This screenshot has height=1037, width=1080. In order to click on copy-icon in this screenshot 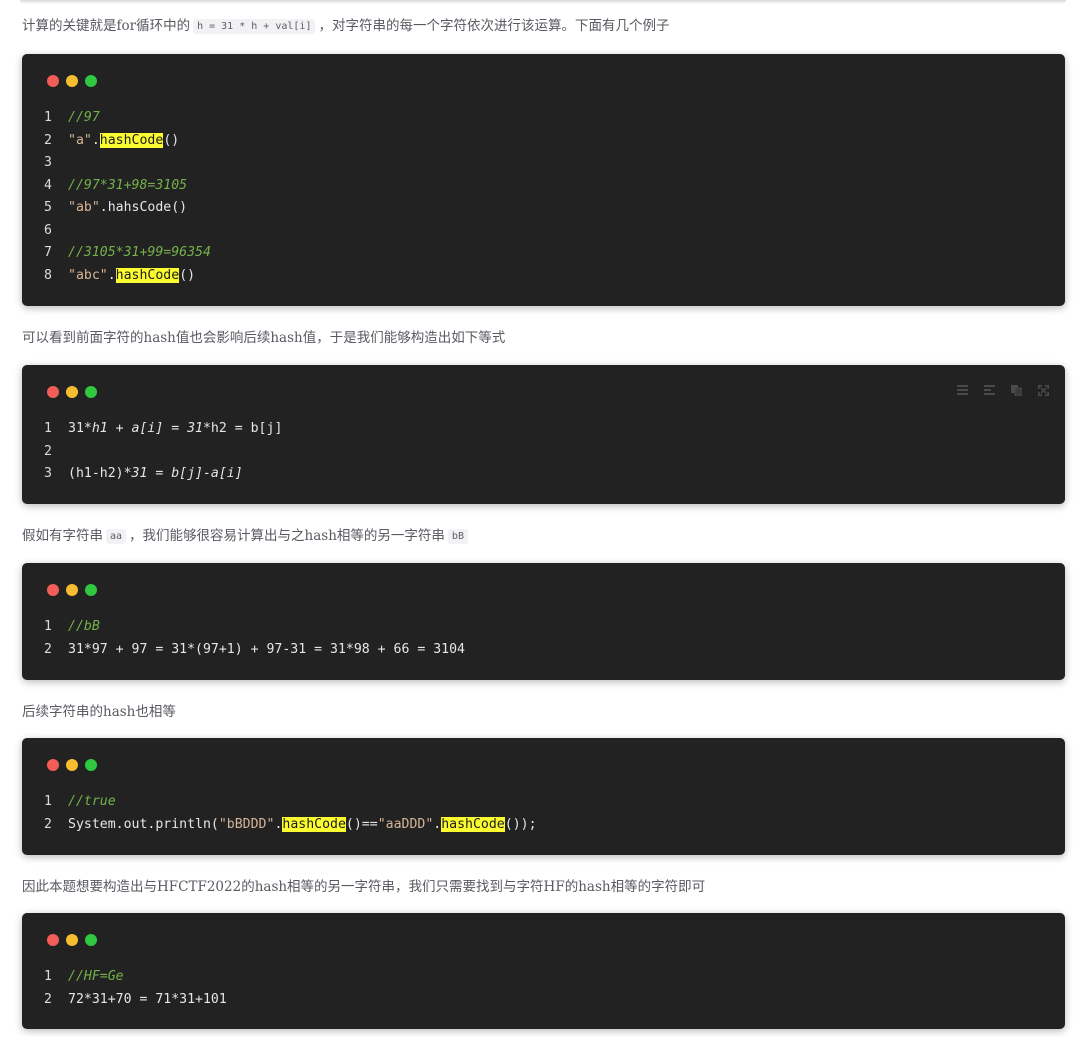, I will do `click(1016, 390)`.